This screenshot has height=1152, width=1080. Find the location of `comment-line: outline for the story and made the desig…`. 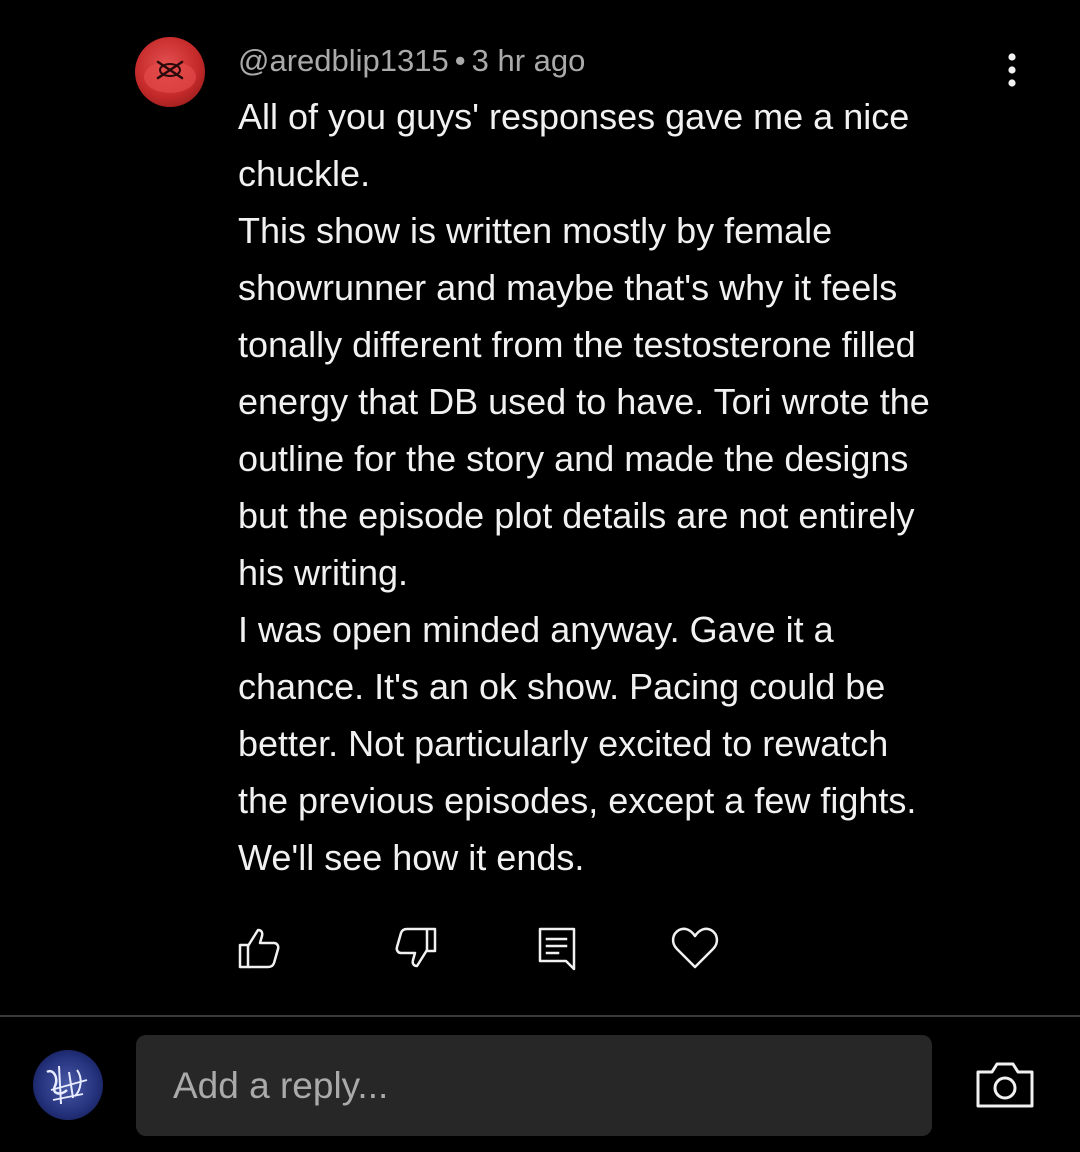

comment-line: outline for the story and made the desig… is located at coordinates (573, 458).